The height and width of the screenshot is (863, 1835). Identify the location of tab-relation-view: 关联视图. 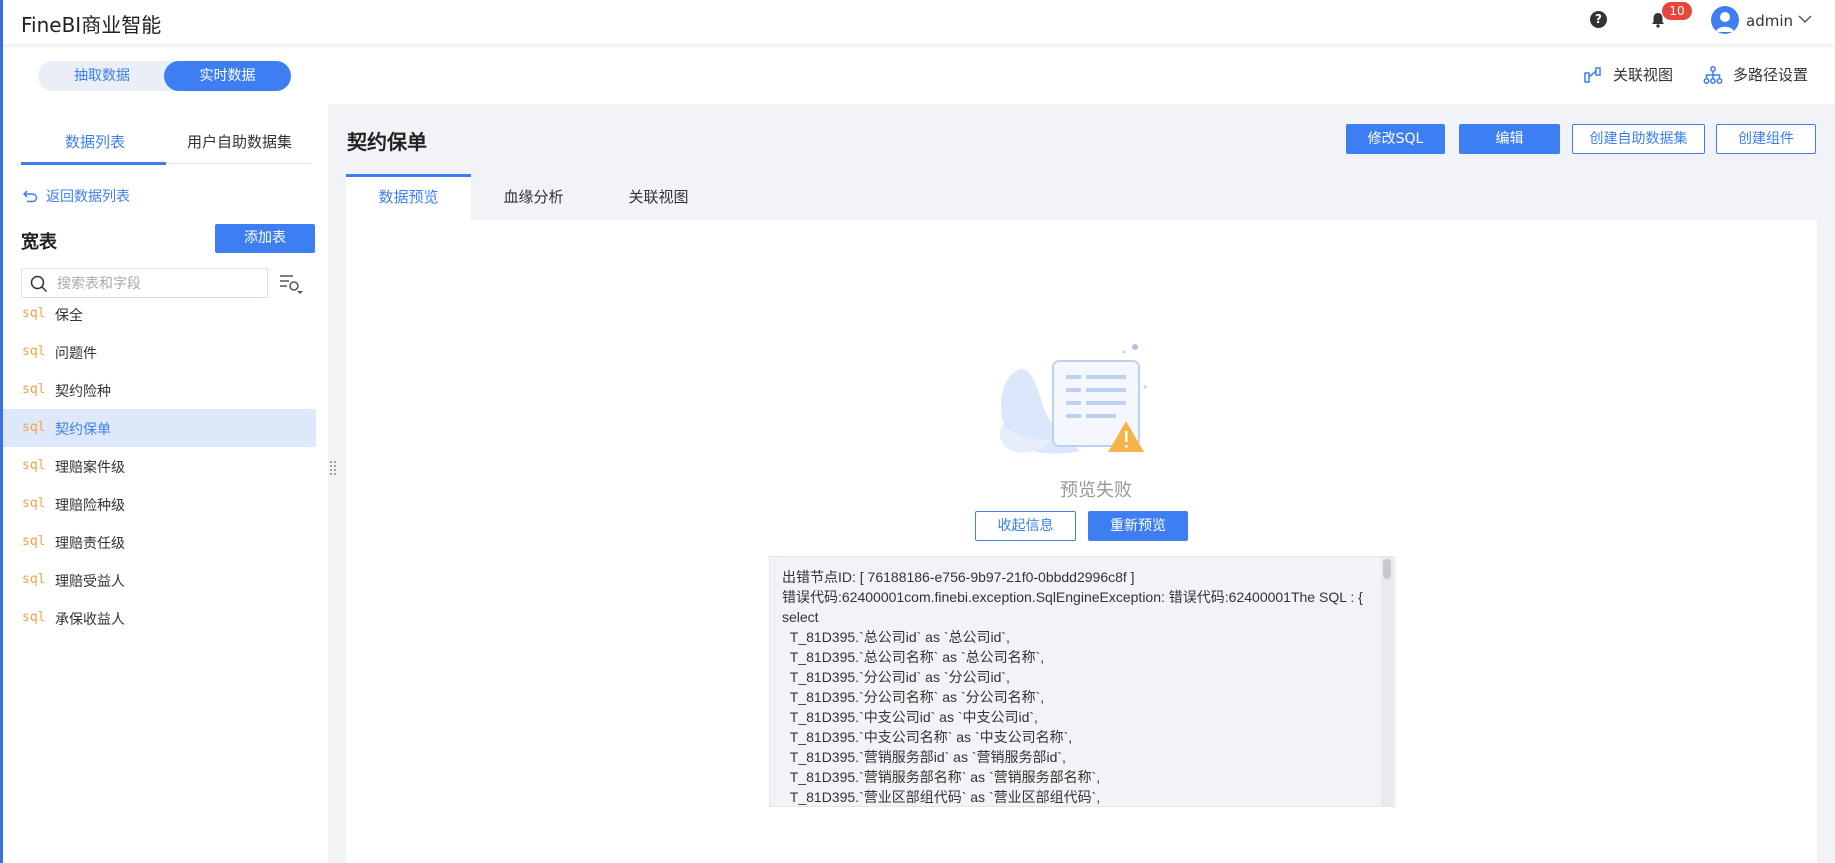
(658, 197).